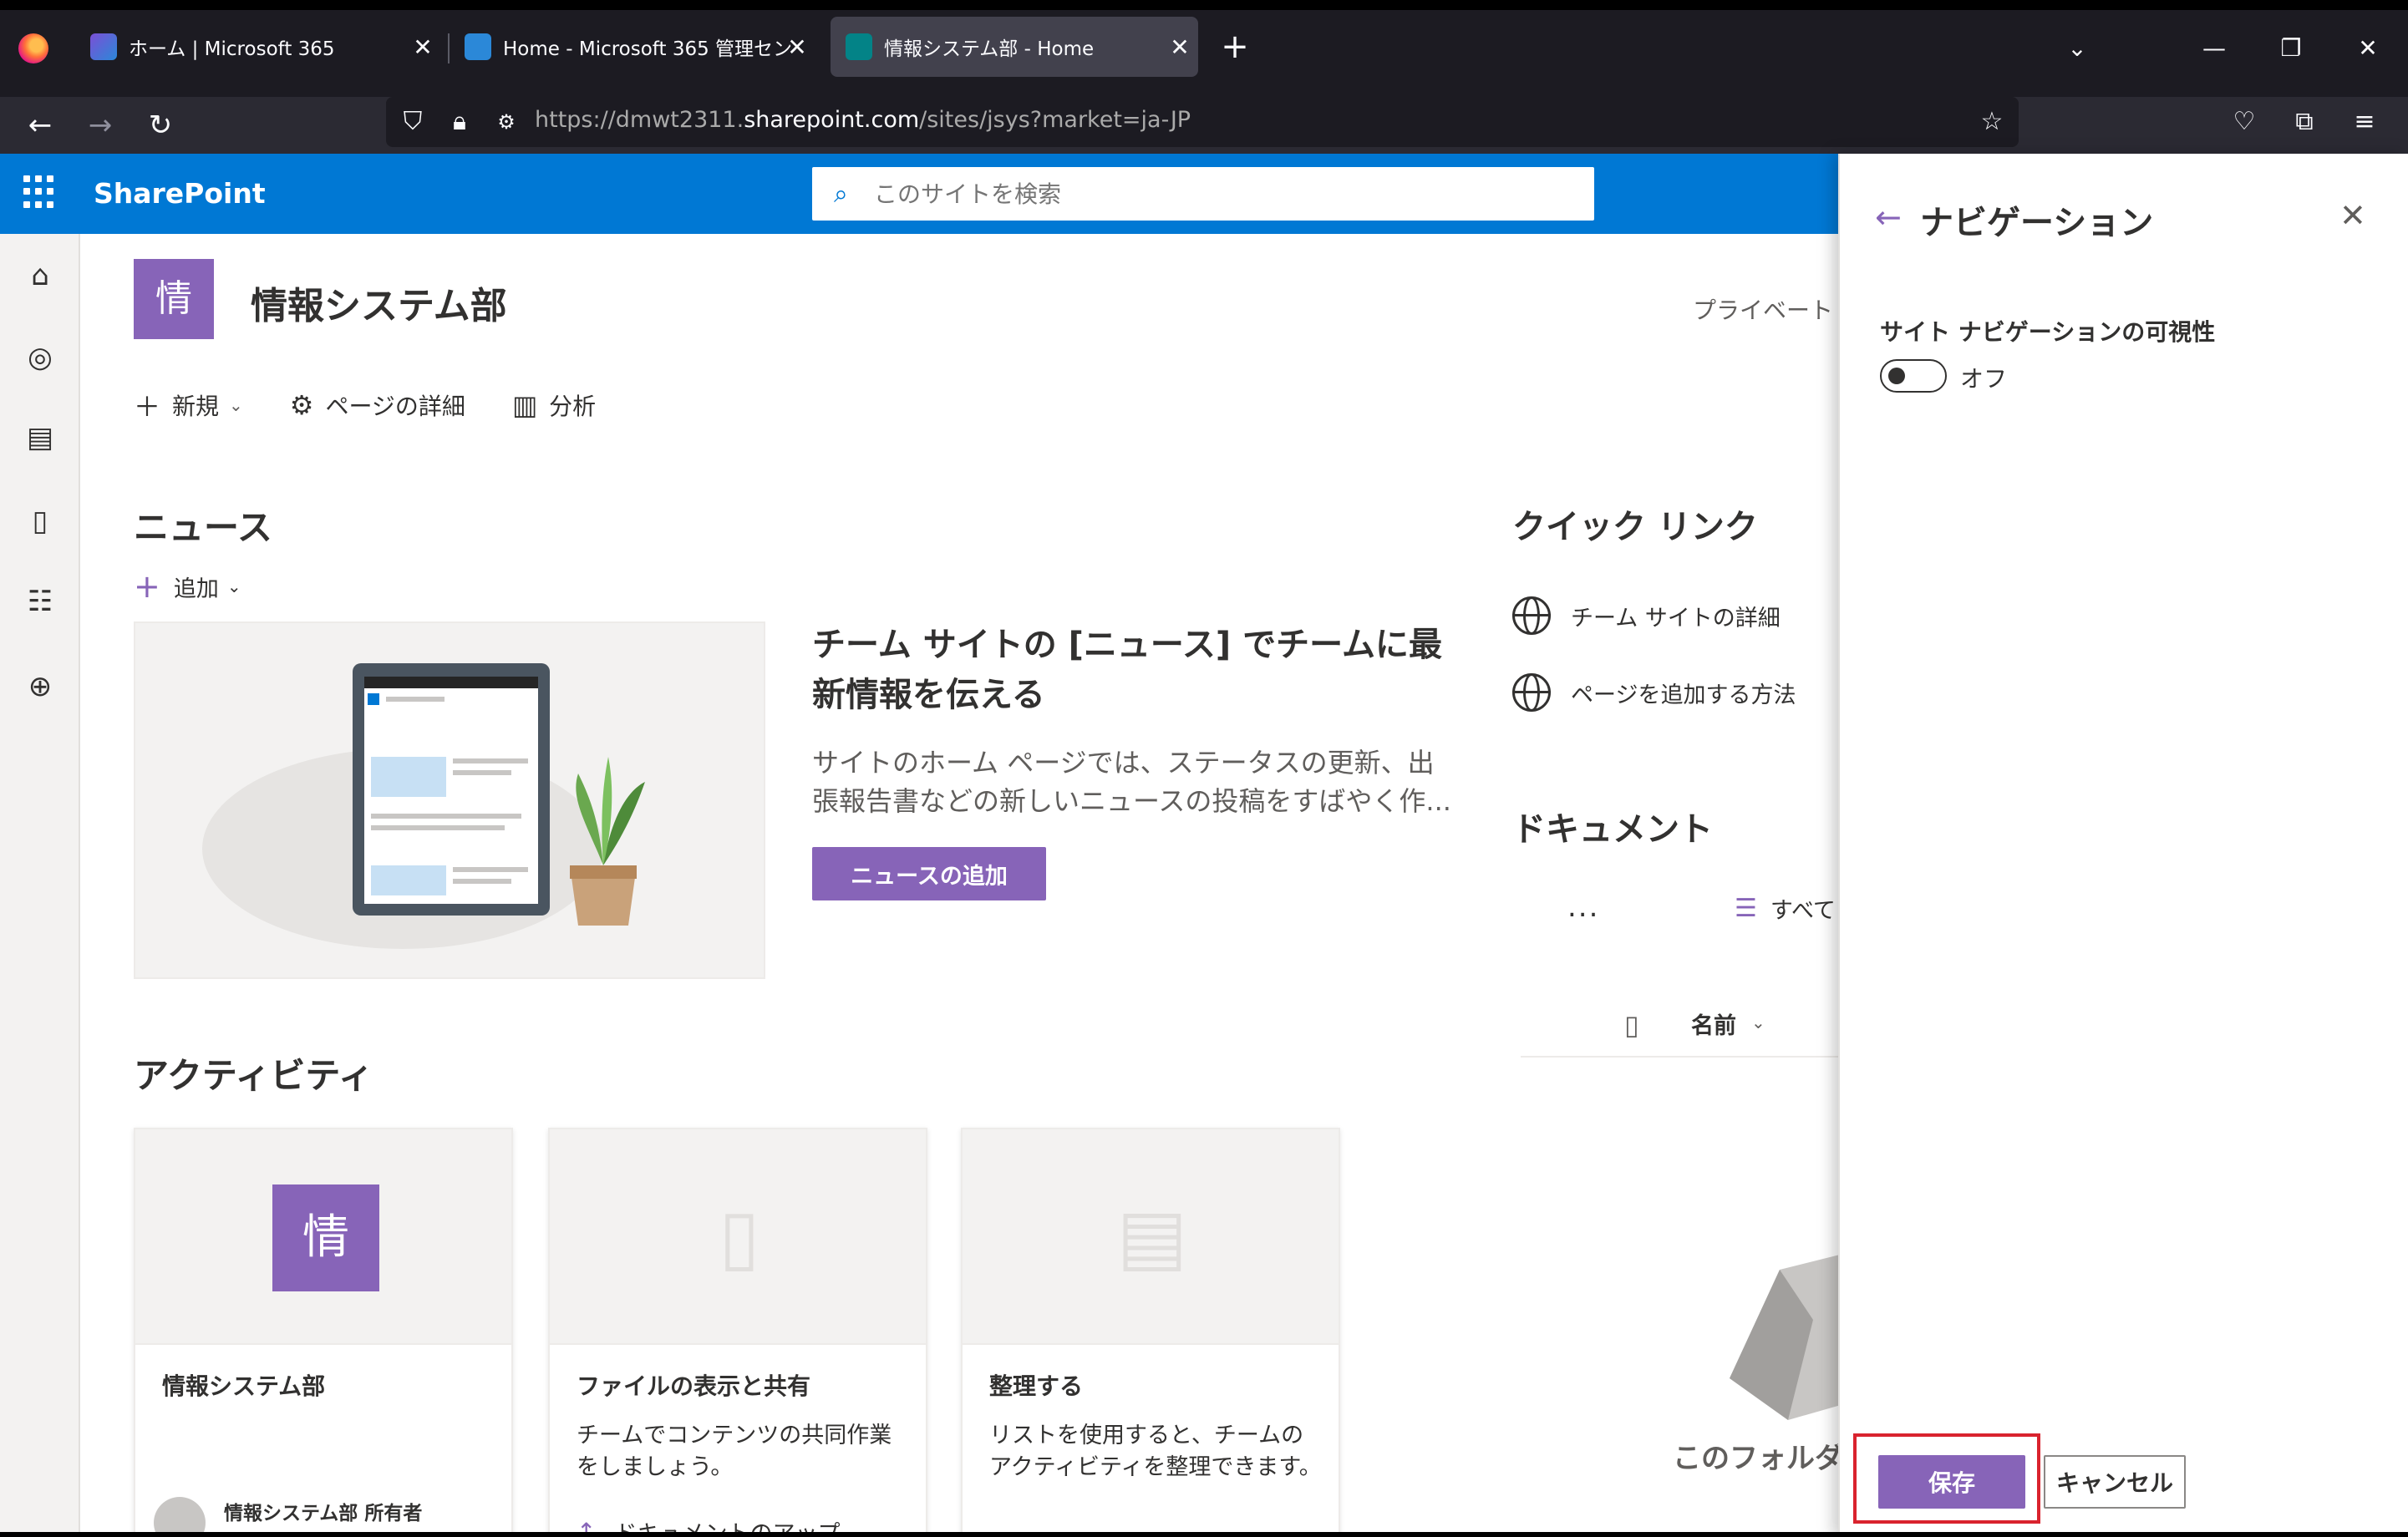  I want to click on card-description: リストを使用すると、チームのアクティビティを整理できます。, so click(1155, 1451).